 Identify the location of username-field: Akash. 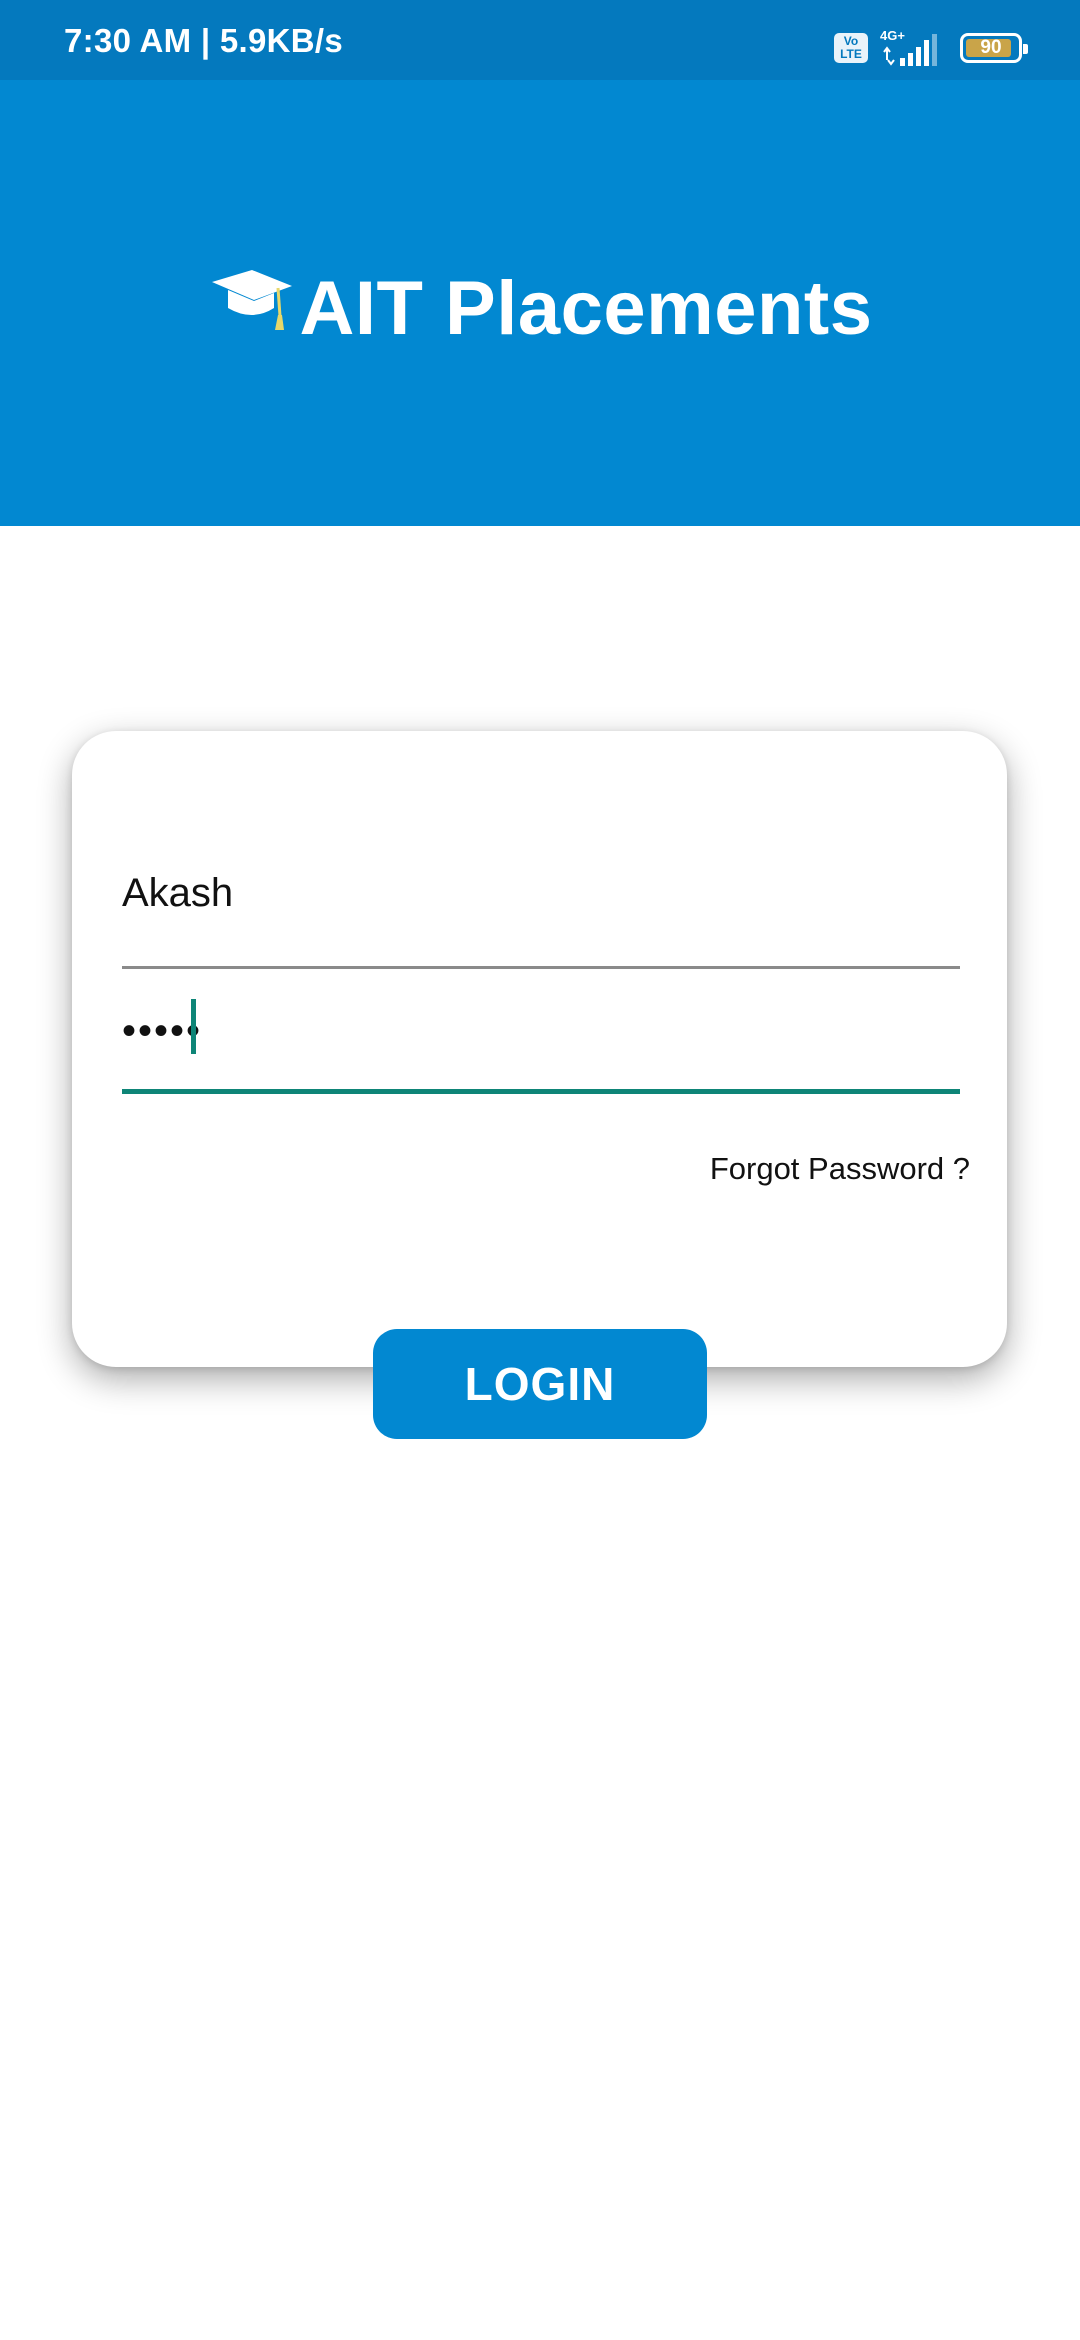
(541, 921).